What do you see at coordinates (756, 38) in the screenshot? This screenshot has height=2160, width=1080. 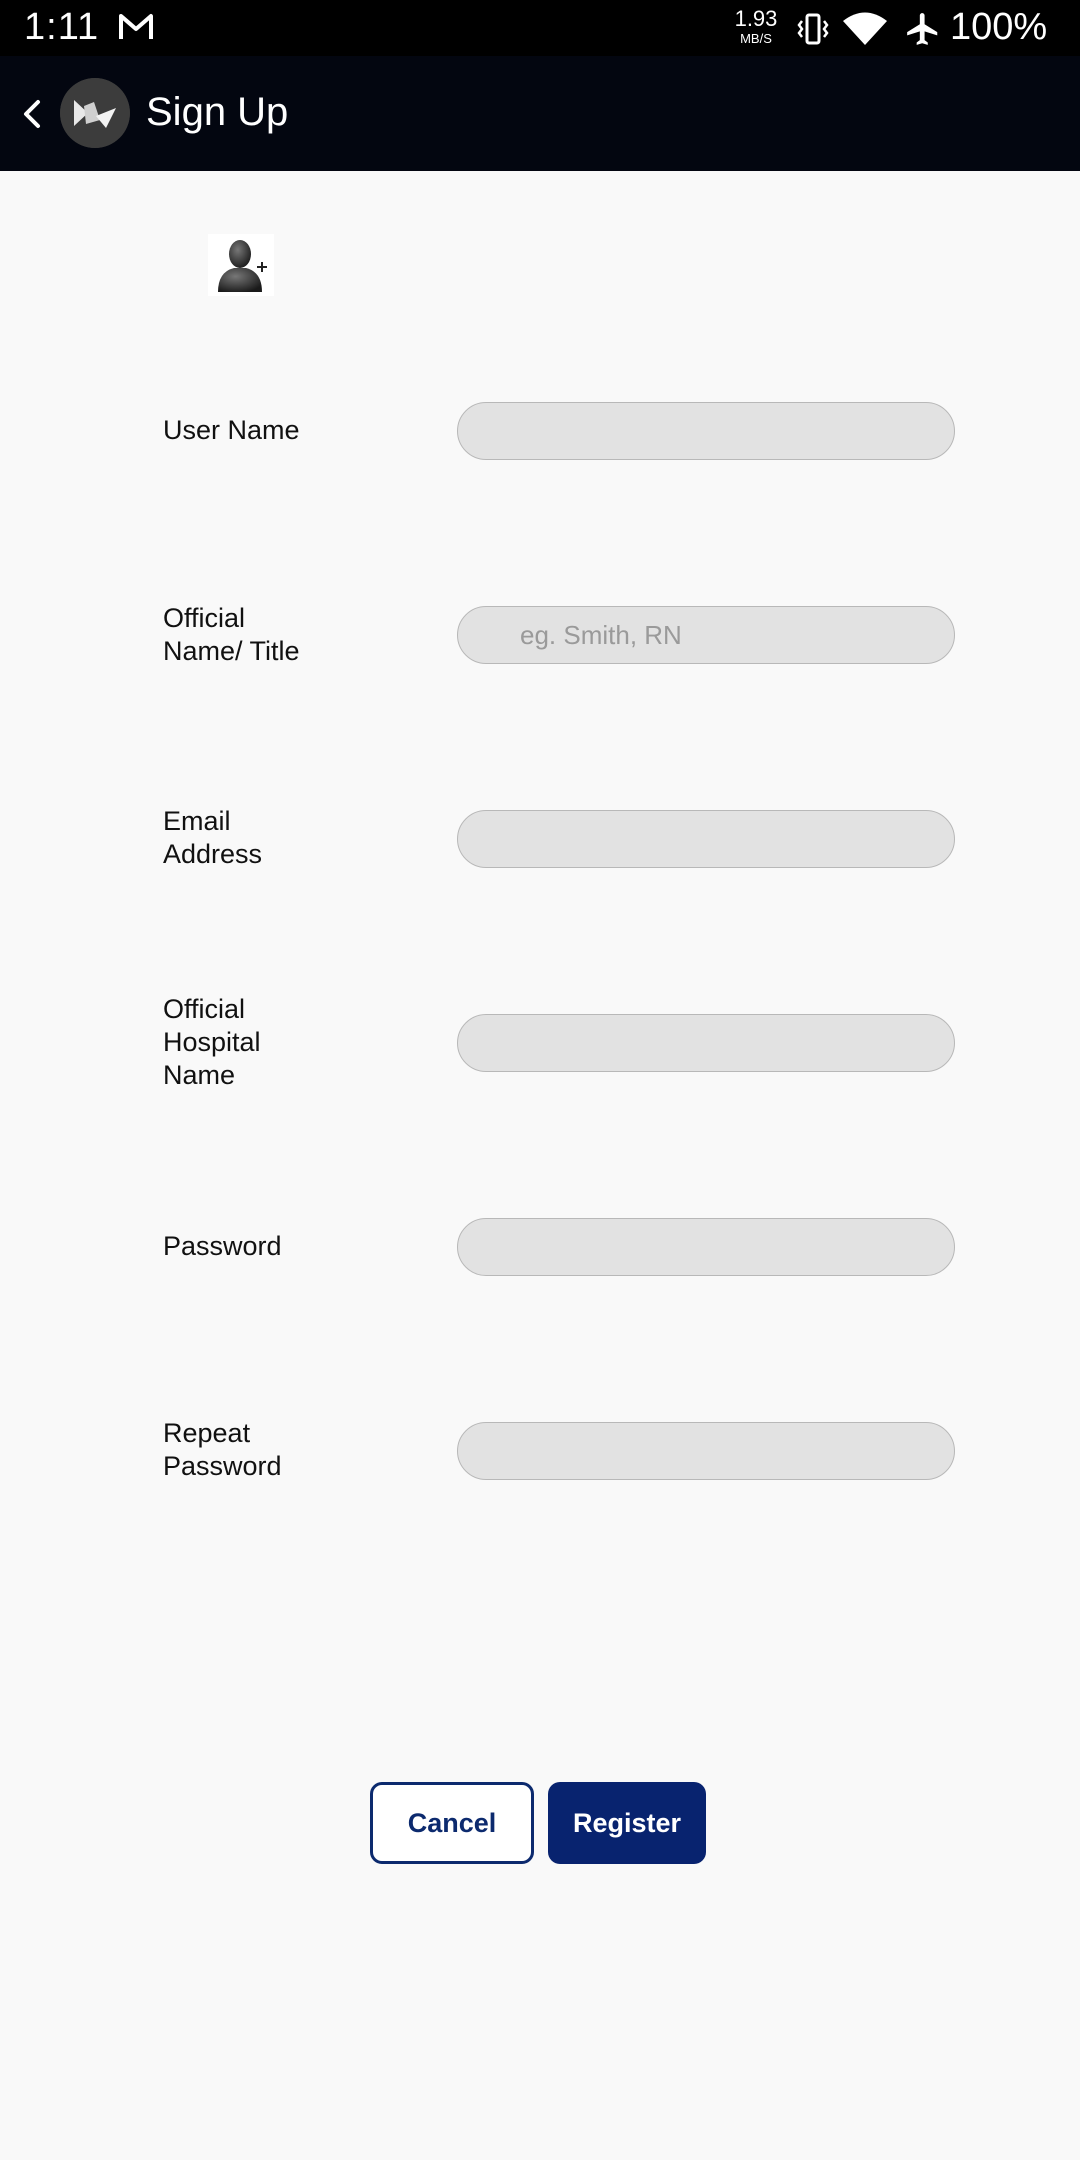 I see `network-speed-unit: MB/S` at bounding box center [756, 38].